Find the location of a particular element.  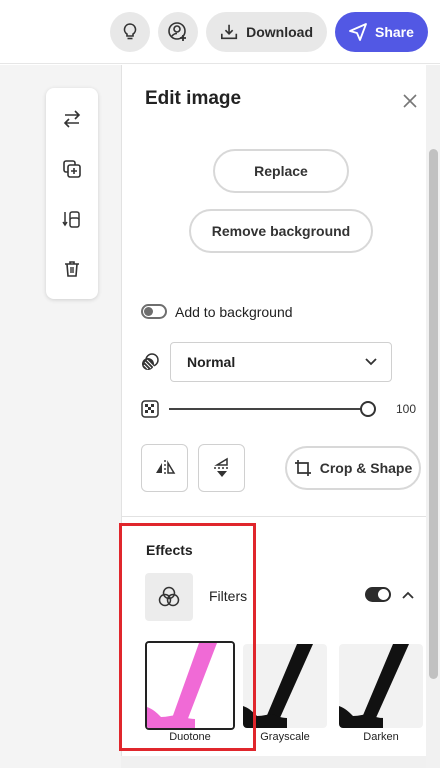

darken-preview-image is located at coordinates (381, 686).